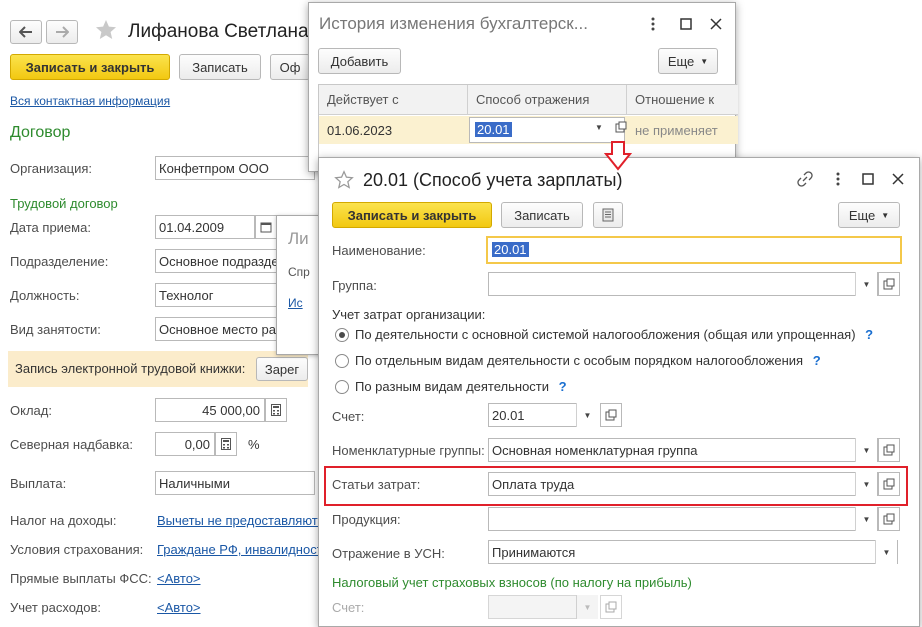 The image size is (922, 627). Describe the element at coordinates (290, 67) in the screenshot. I see `office-button: Оф` at that location.